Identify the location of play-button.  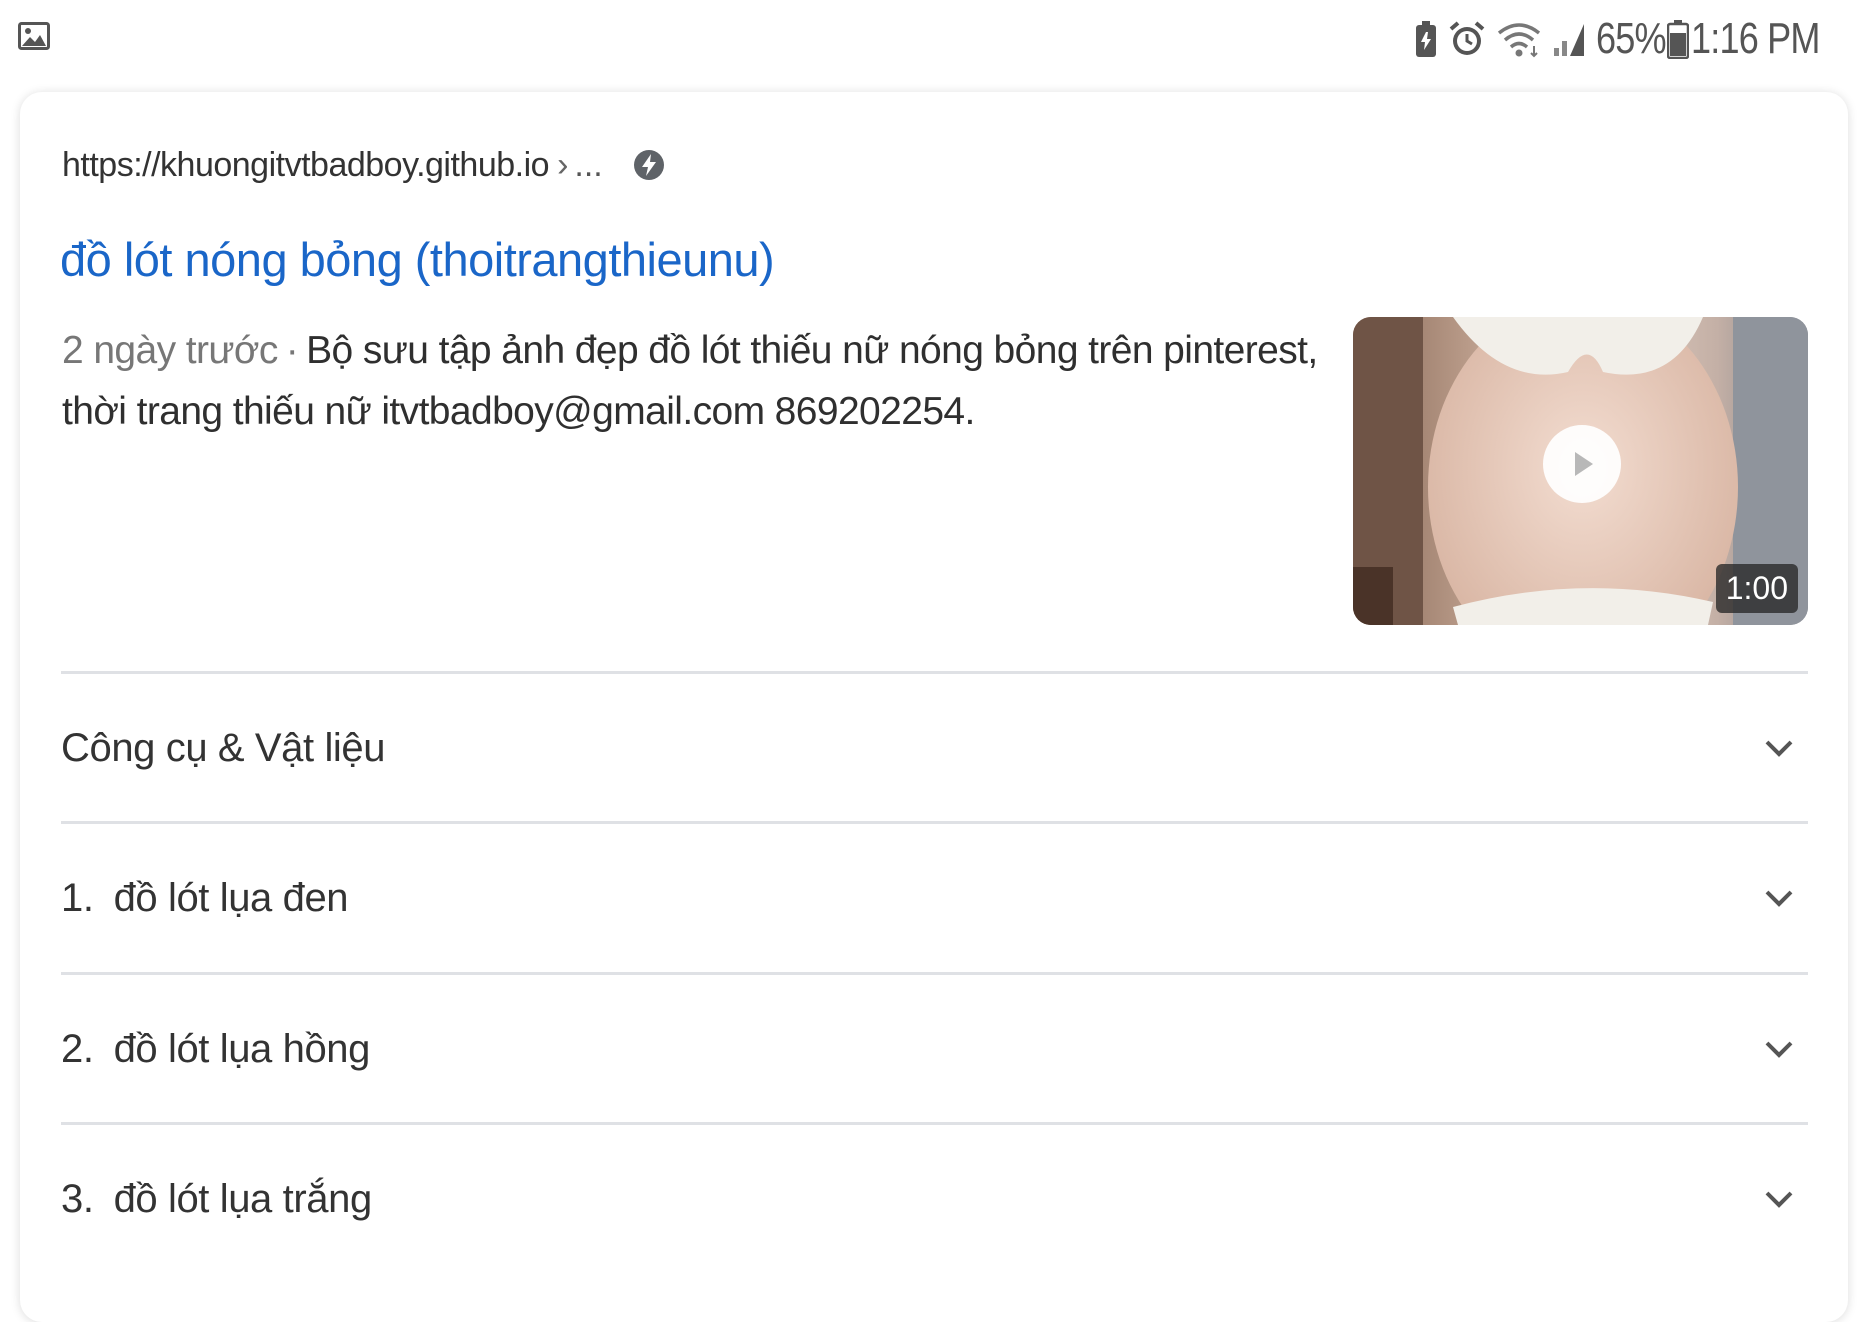
(1582, 464).